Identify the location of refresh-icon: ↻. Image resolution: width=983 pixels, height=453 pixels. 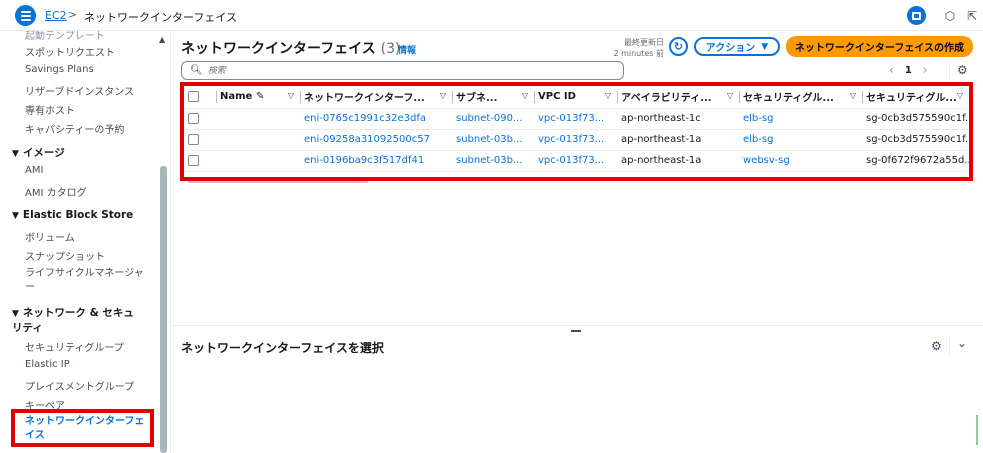
(678, 46).